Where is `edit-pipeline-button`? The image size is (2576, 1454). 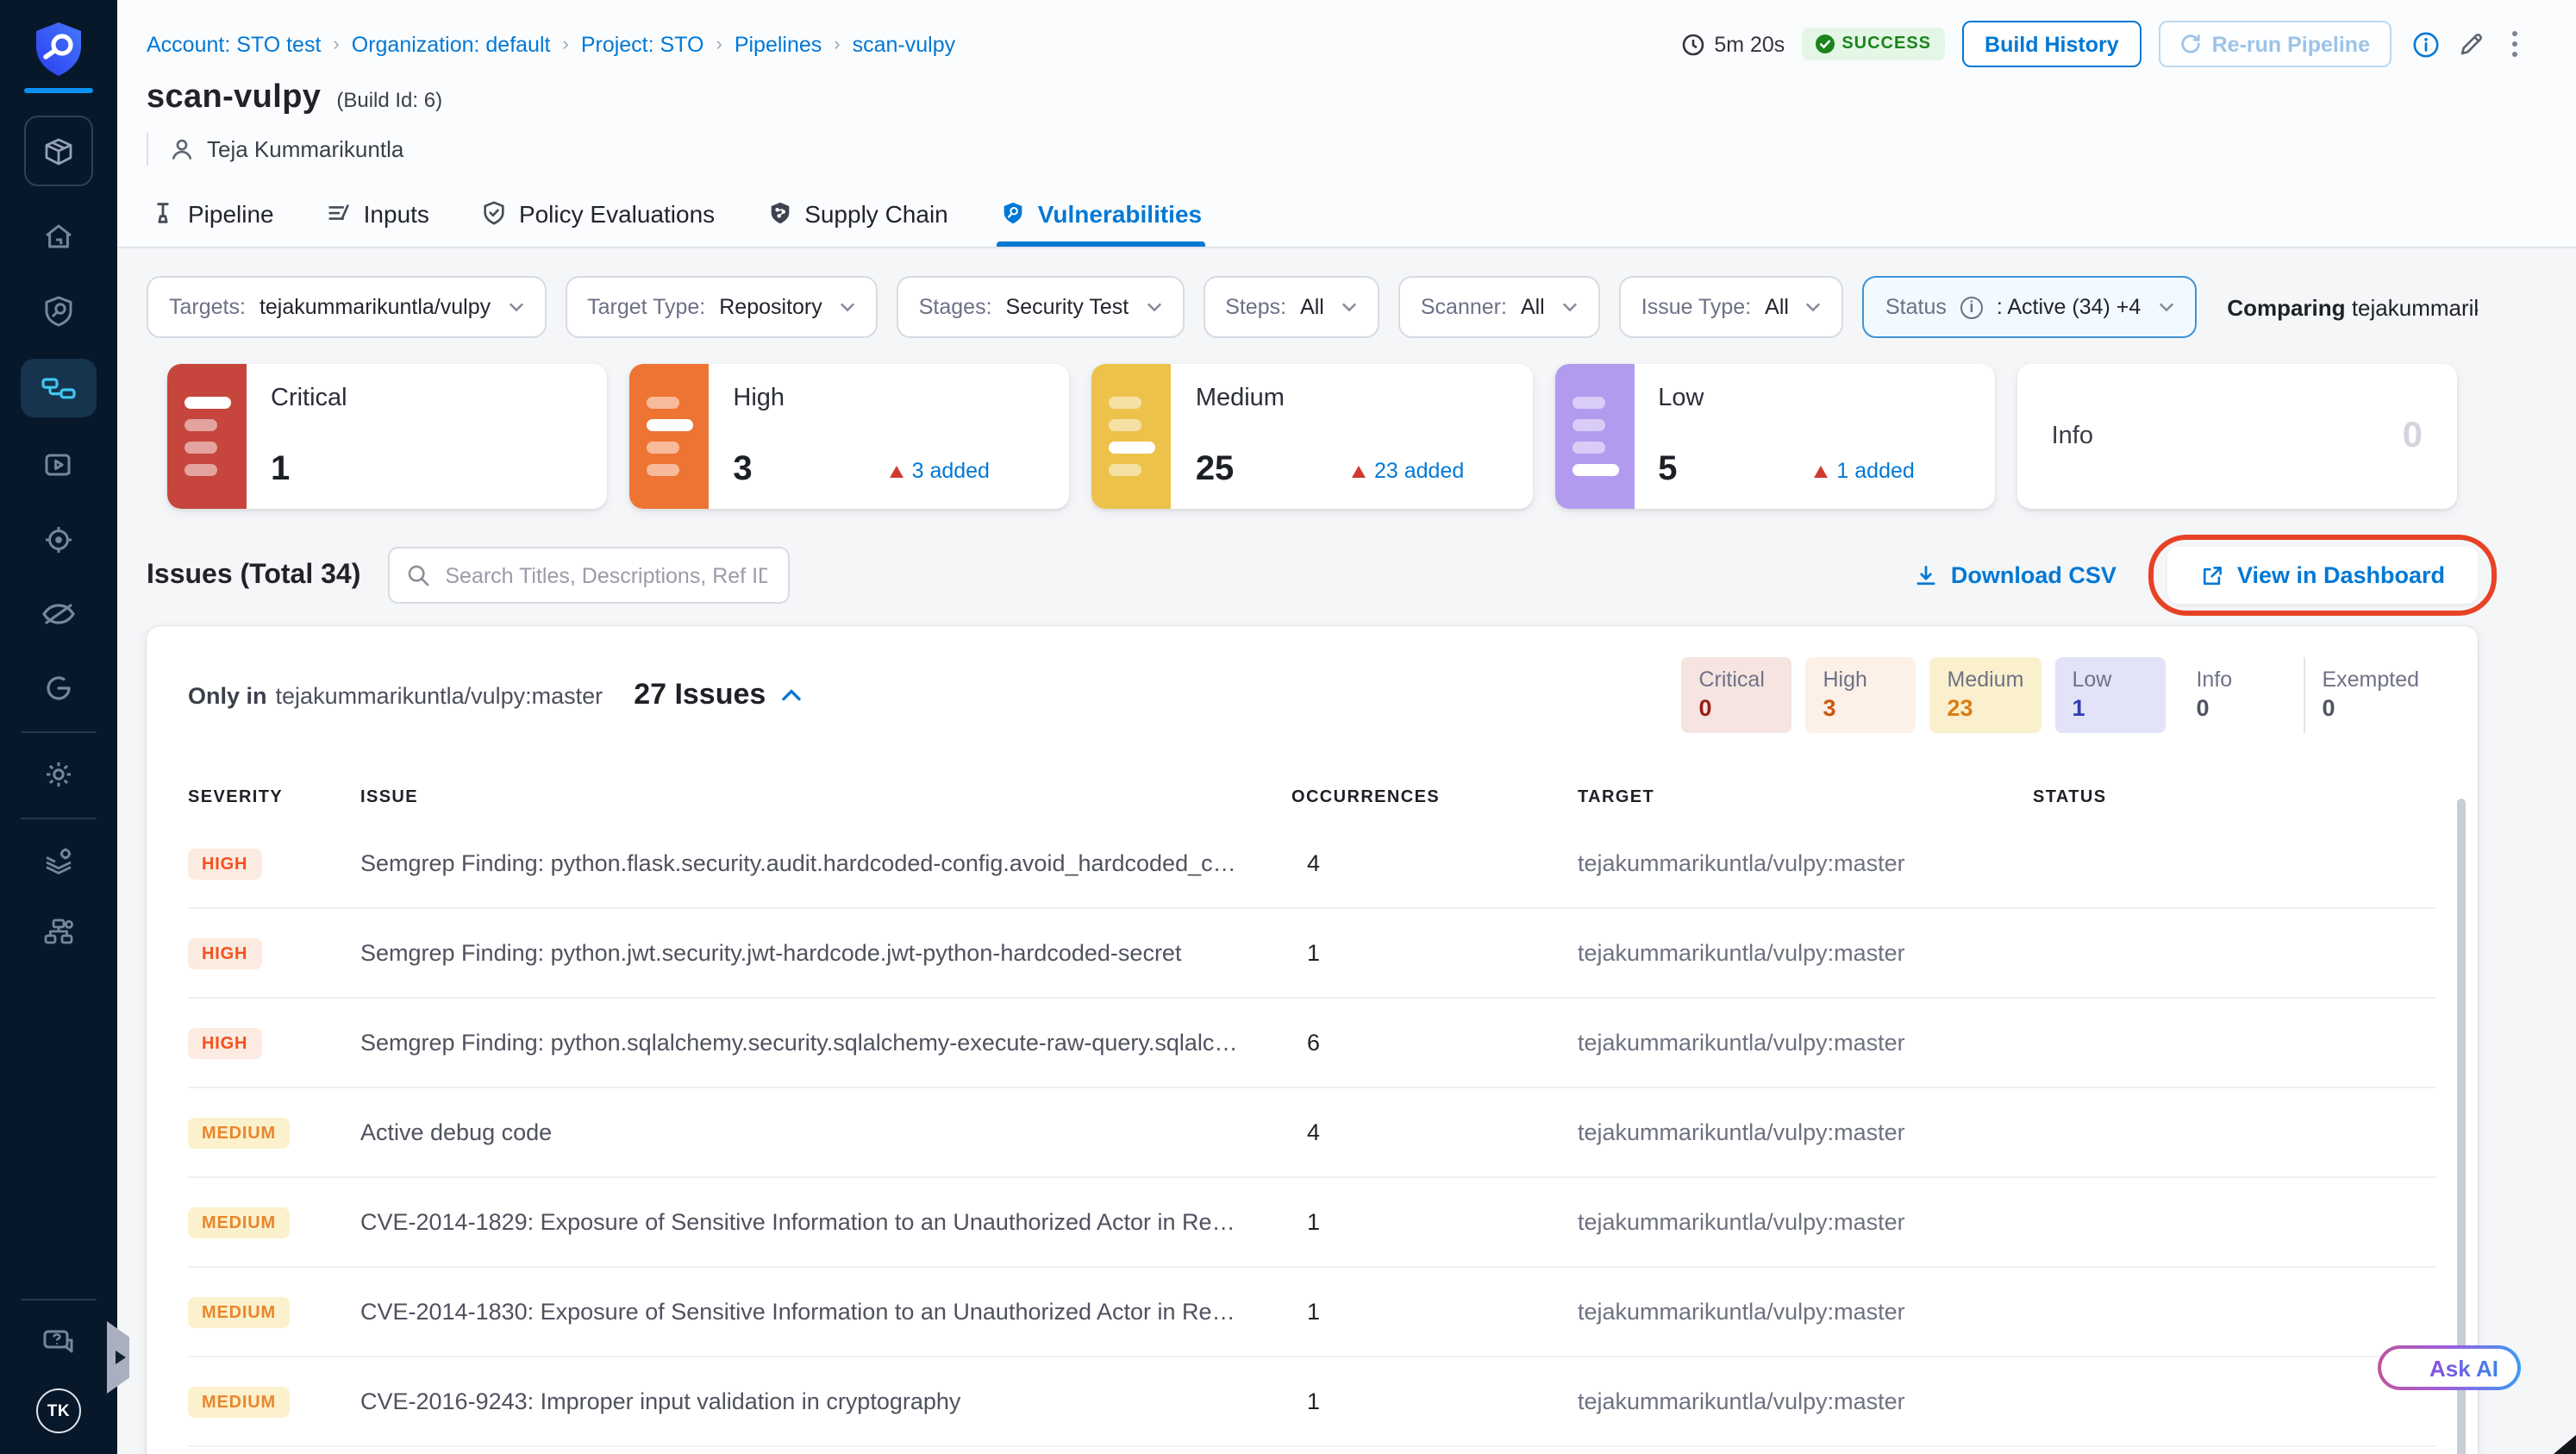
edit-pipeline-button is located at coordinates (2470, 44).